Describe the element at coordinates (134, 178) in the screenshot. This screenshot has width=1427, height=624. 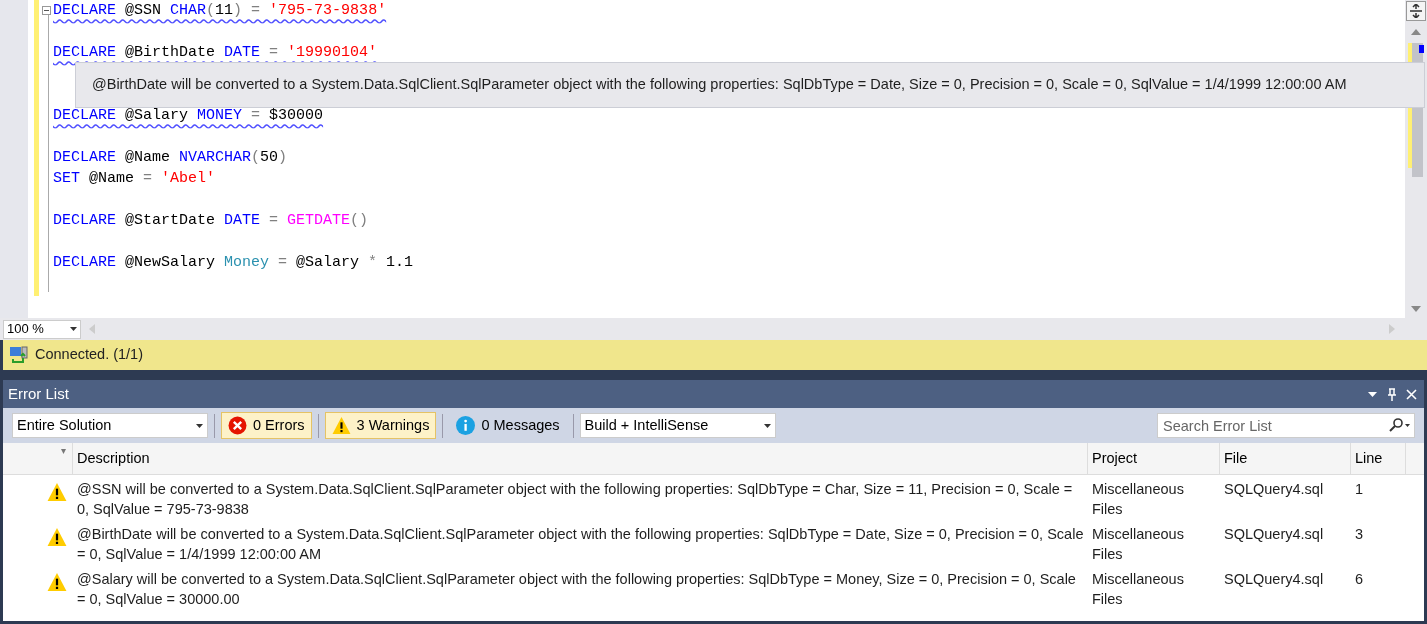
I see `code-line: SET @Name = 'Abel'` at that location.